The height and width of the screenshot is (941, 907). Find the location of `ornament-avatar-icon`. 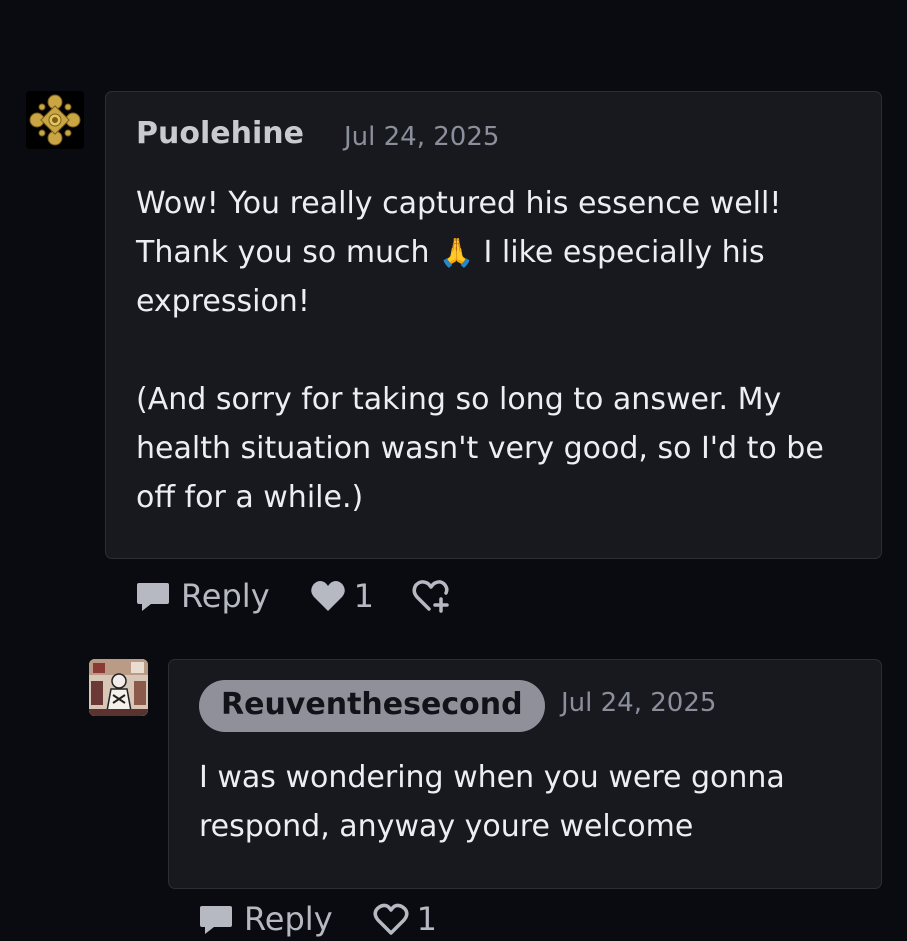

ornament-avatar-icon is located at coordinates (55, 120).